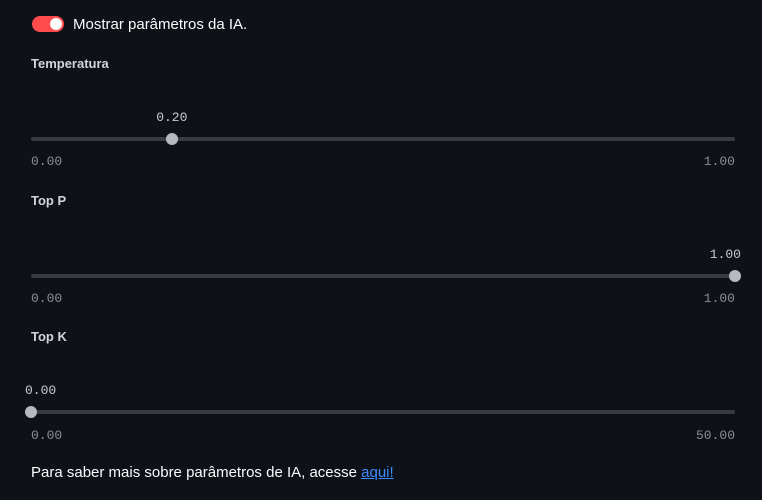 The image size is (762, 500). Describe the element at coordinates (41, 390) in the screenshot. I see `slider-value-top-k: 0.00` at that location.